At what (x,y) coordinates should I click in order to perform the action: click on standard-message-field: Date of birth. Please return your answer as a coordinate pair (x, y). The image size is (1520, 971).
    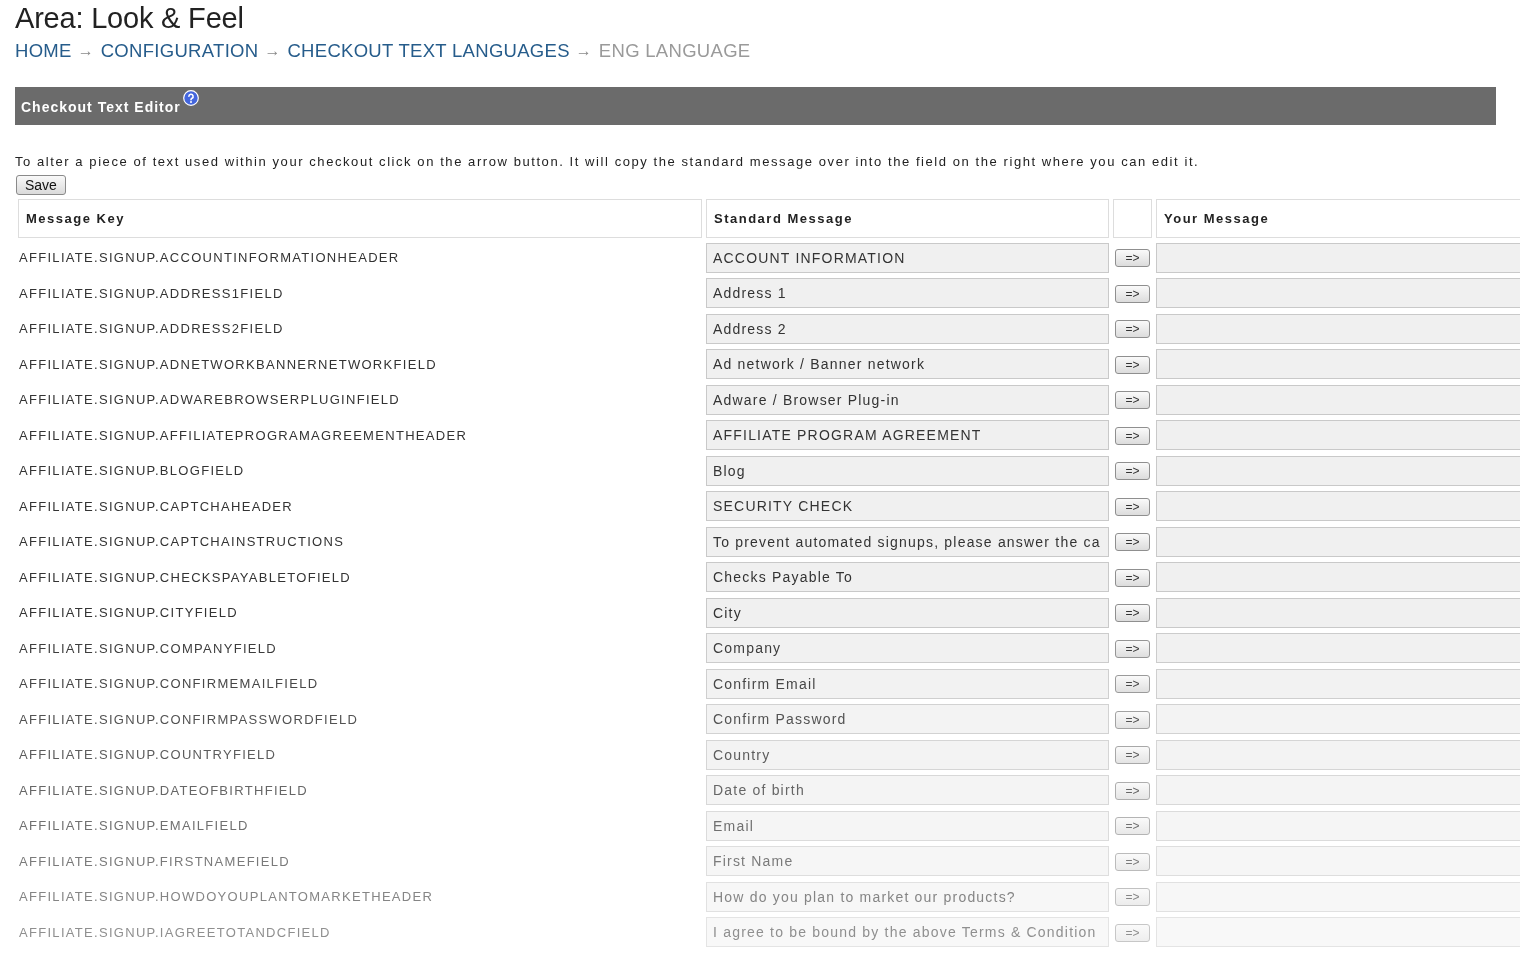
    Looking at the image, I should click on (907, 790).